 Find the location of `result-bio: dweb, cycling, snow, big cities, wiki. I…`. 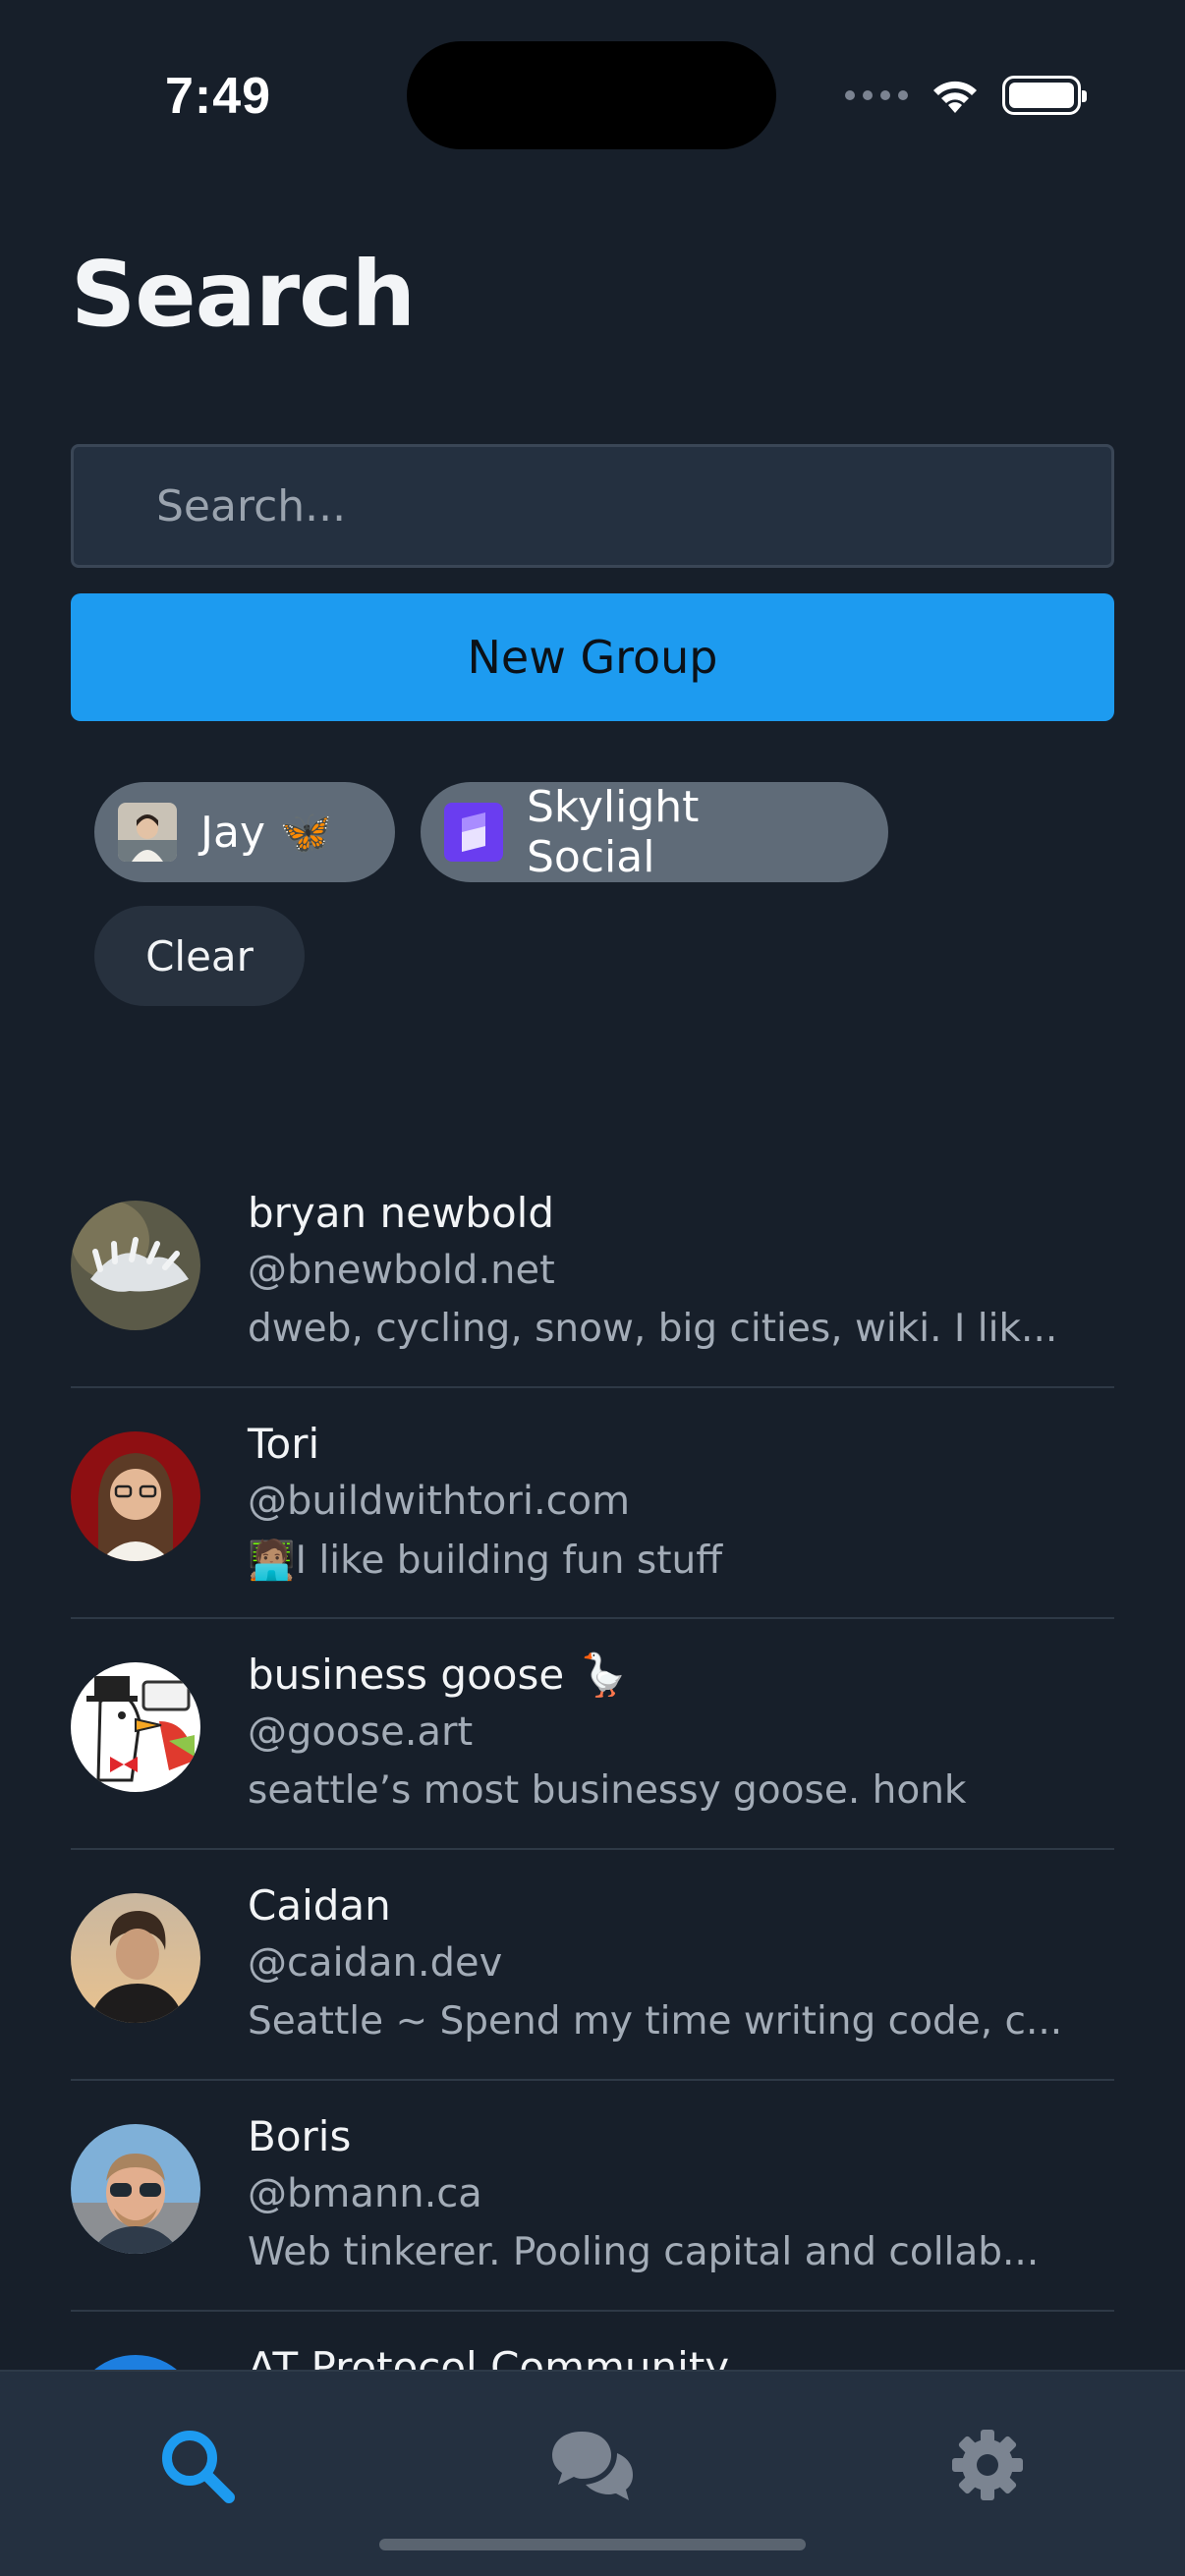

result-bio: dweb, cycling, snow, big cities, wiki. I… is located at coordinates (653, 1329).